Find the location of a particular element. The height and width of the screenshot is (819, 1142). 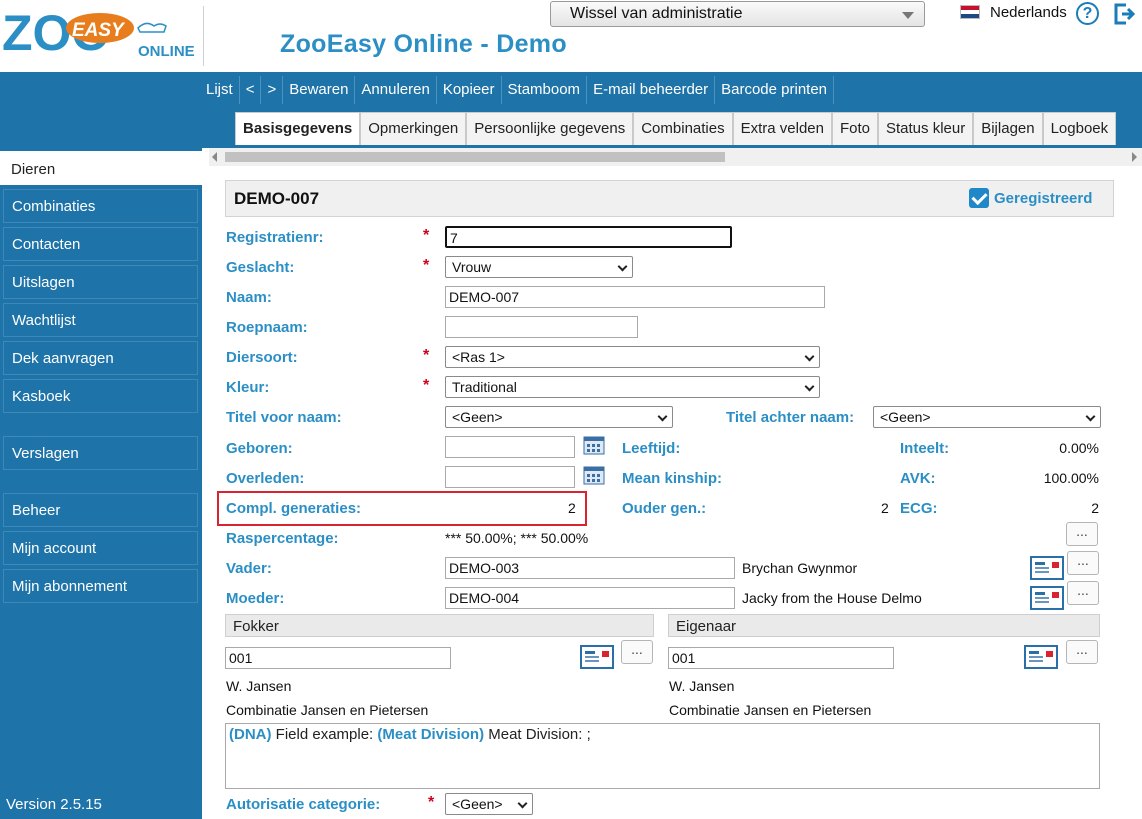

vader-input: DEMO-003 is located at coordinates (590, 568).